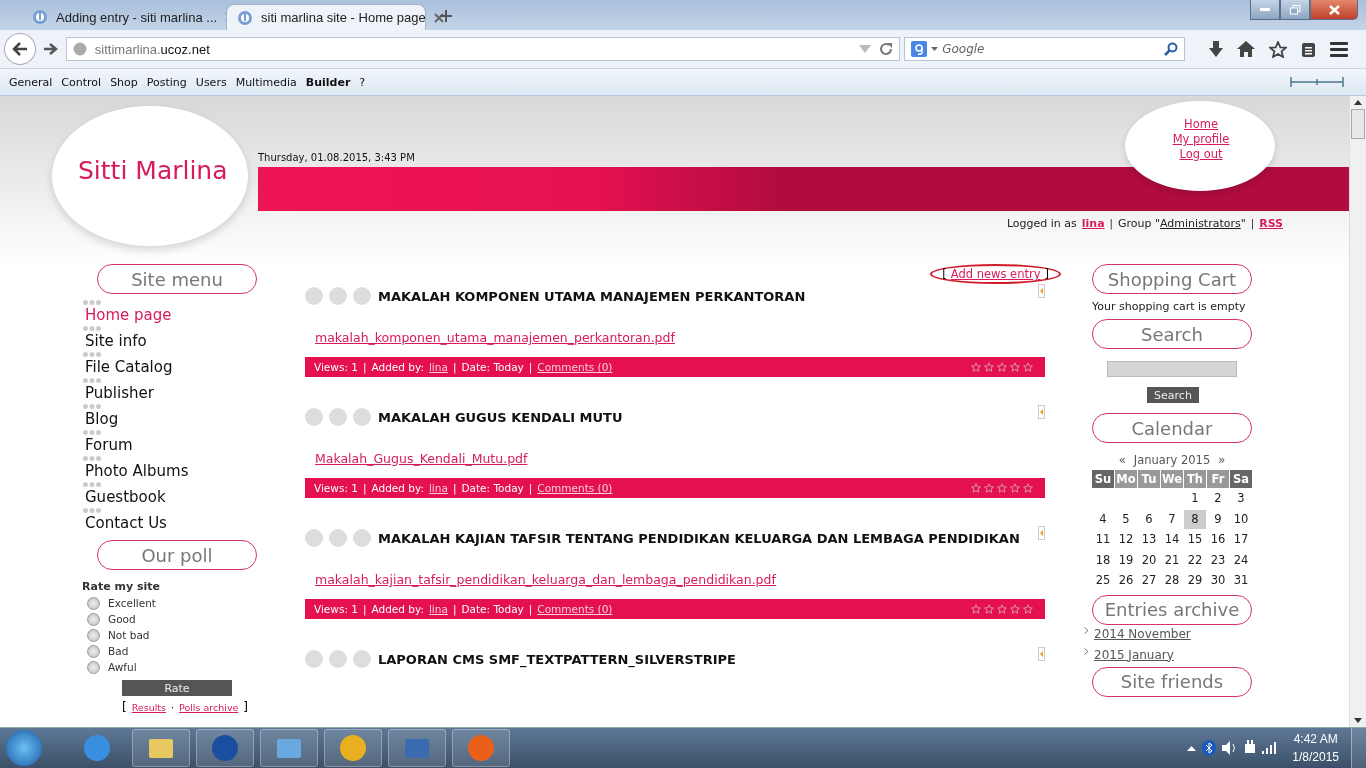 This screenshot has width=1366, height=768. Describe the element at coordinates (446, 16) in the screenshot. I see `new-tab-icon` at that location.